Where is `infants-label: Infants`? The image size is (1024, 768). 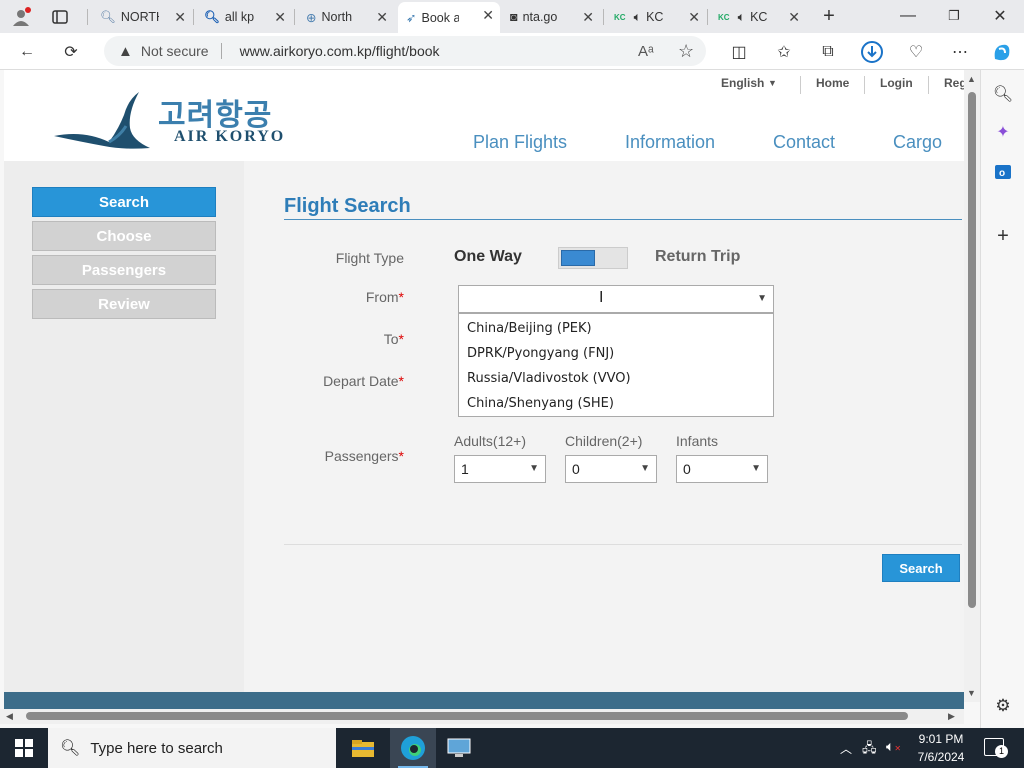
infants-label: Infants is located at coordinates (697, 441).